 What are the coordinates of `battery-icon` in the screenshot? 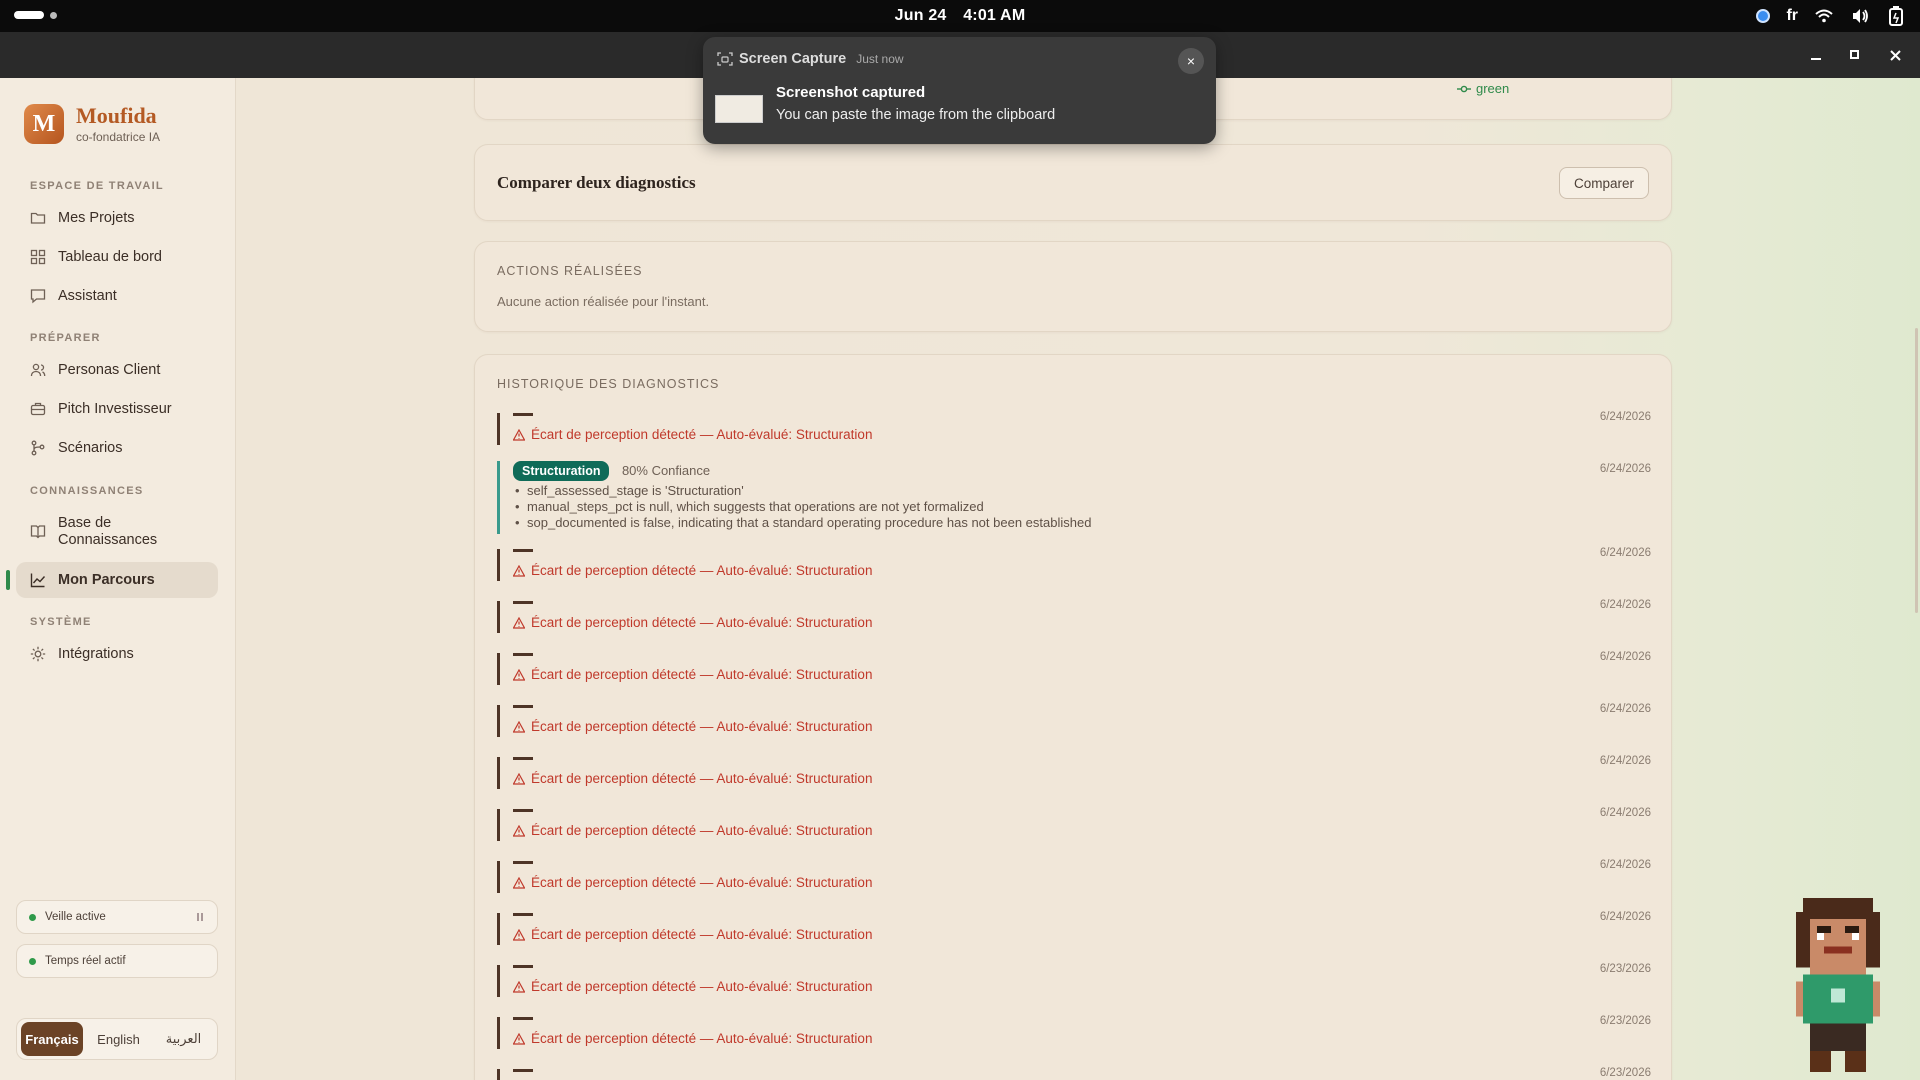 It's located at (1896, 16).